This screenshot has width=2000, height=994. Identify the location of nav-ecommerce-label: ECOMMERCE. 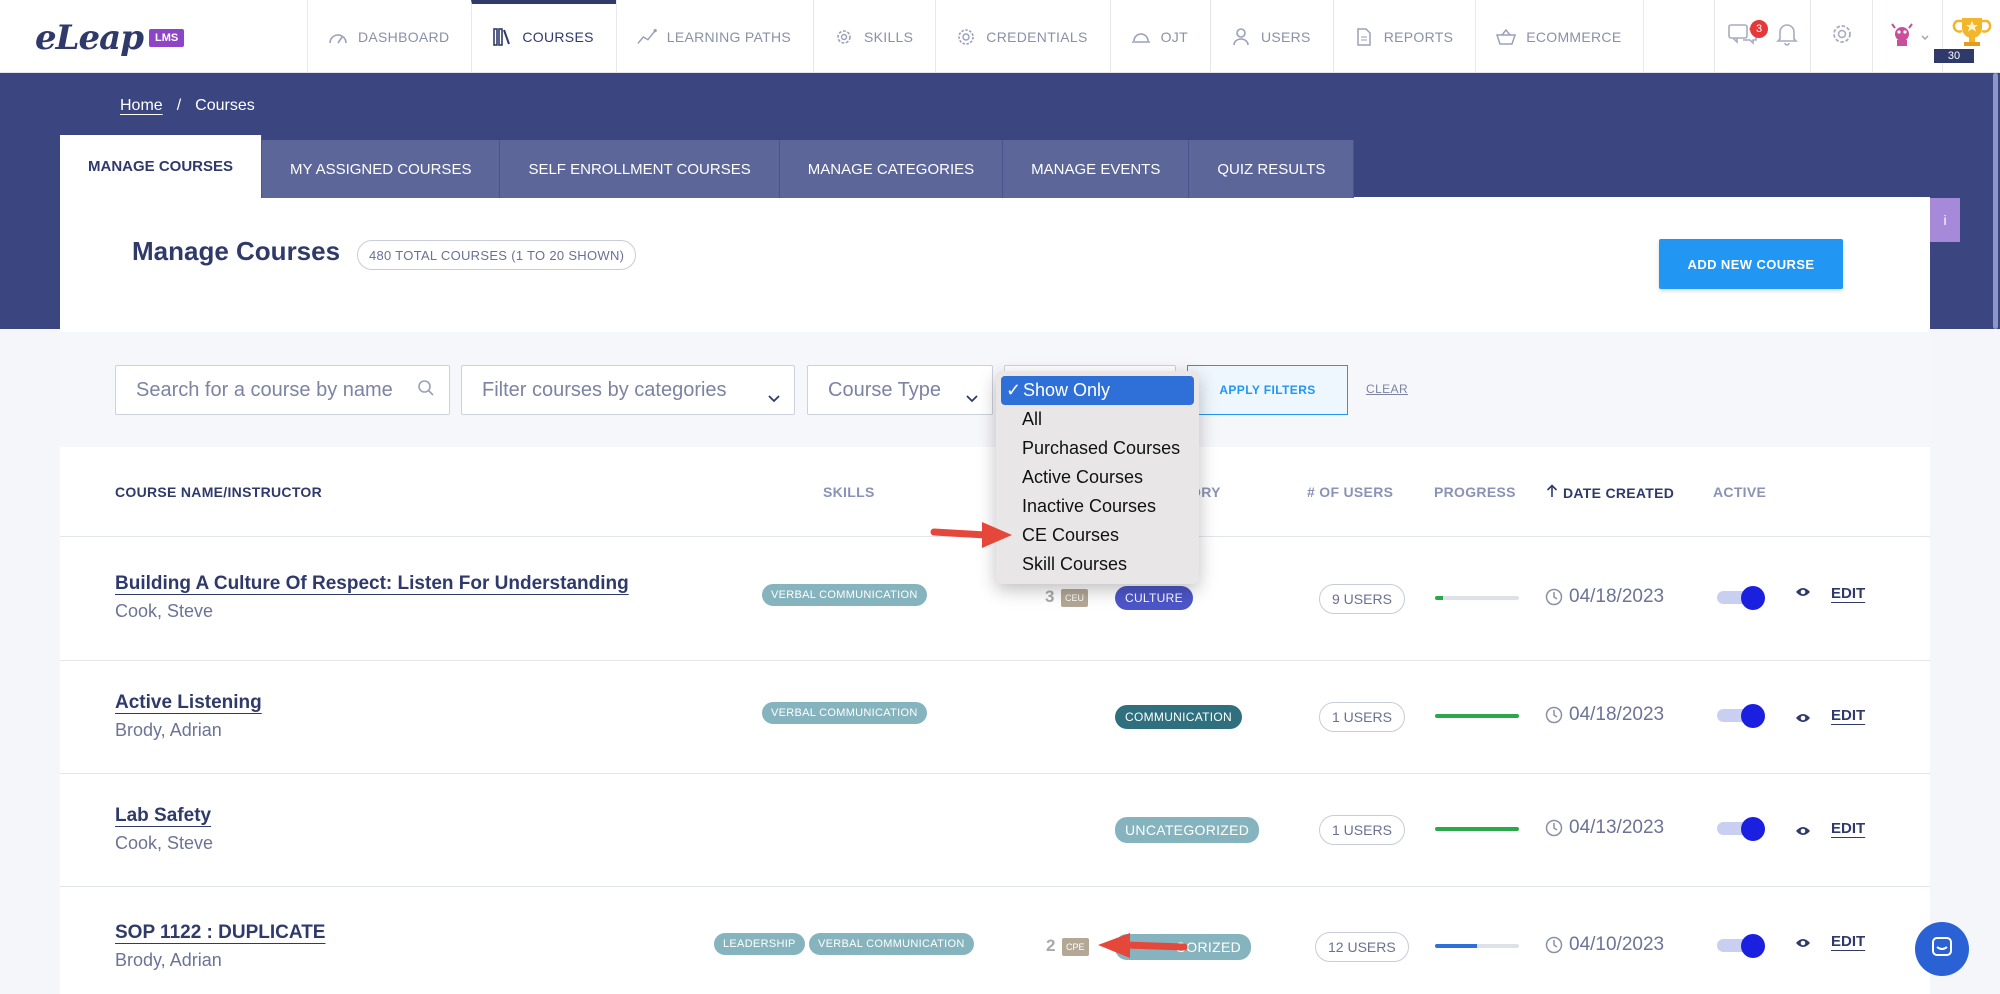
(1574, 36).